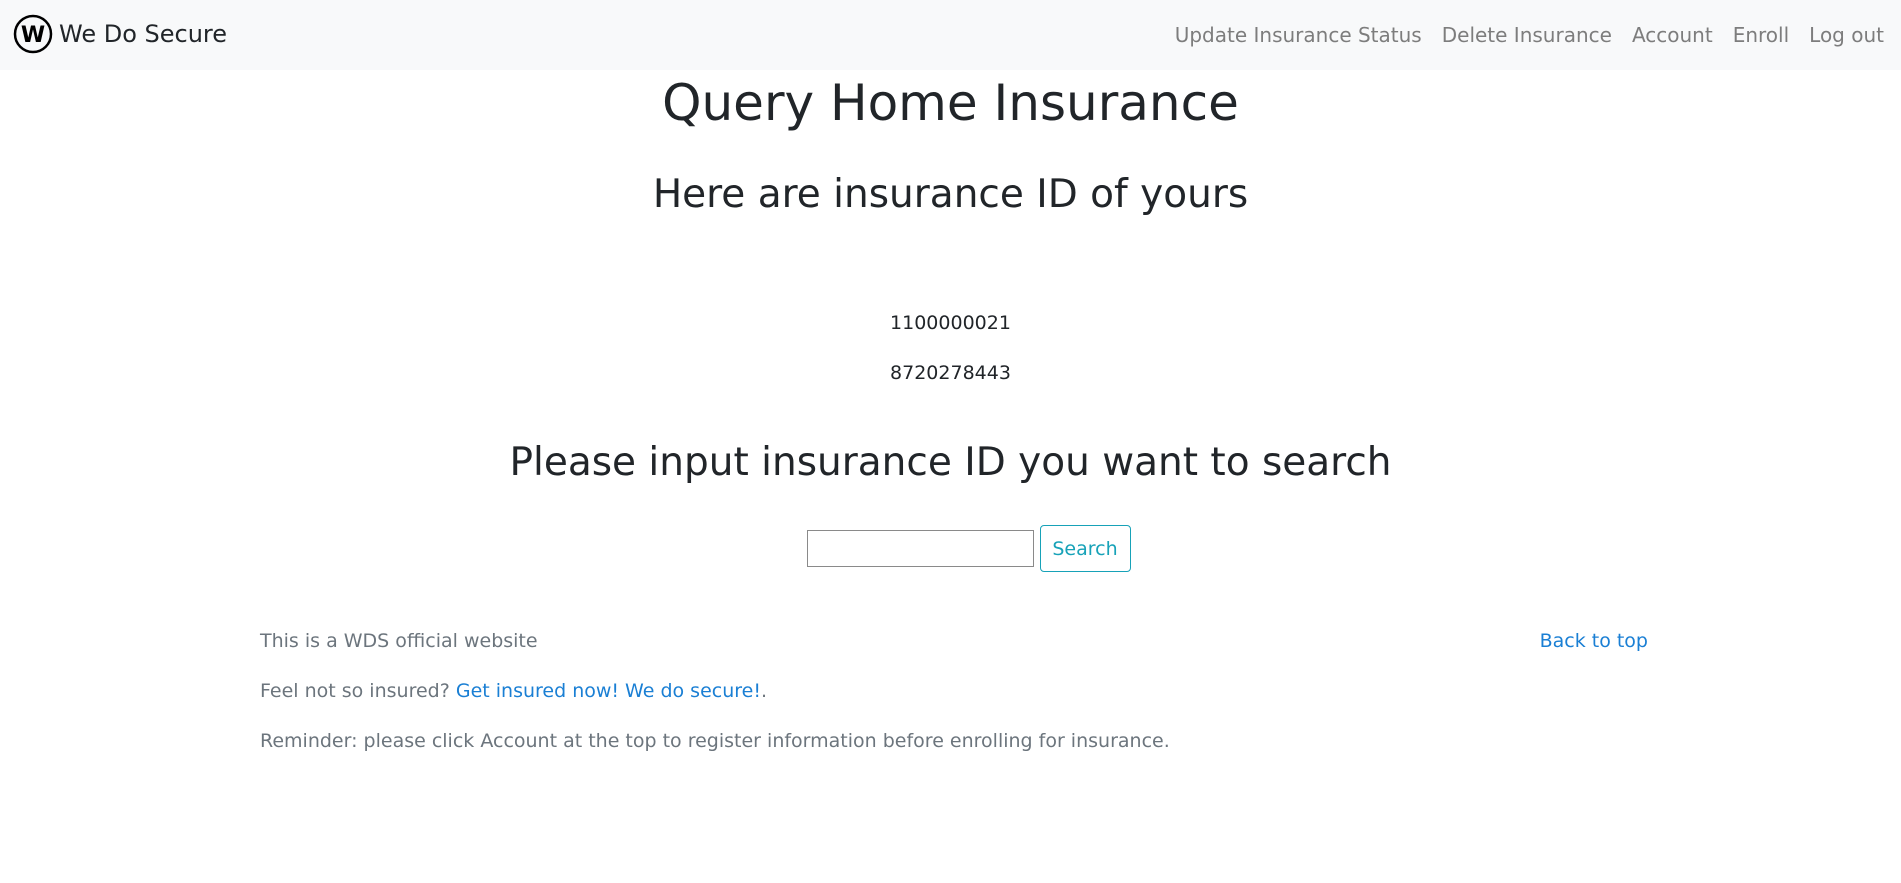  I want to click on circle-w-logo-icon: W, so click(33, 34).